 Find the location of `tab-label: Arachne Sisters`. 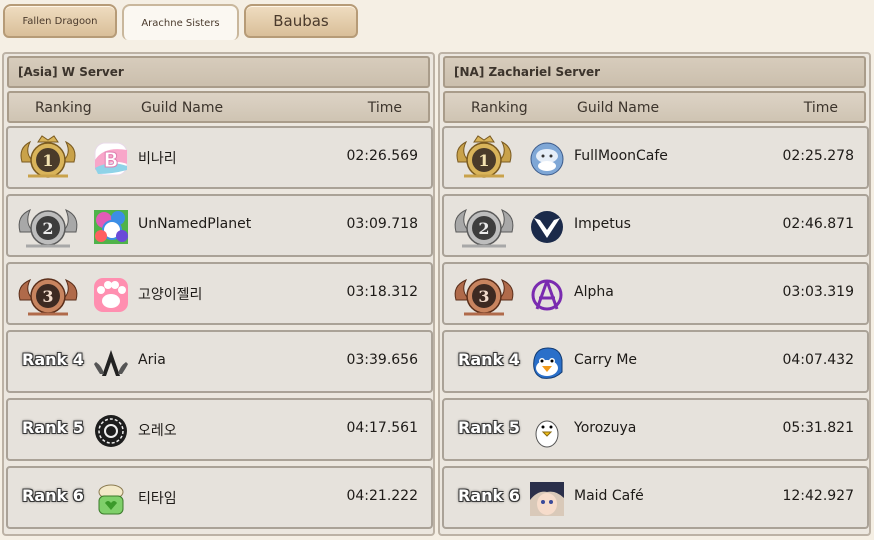

tab-label: Arachne Sisters is located at coordinates (180, 23).